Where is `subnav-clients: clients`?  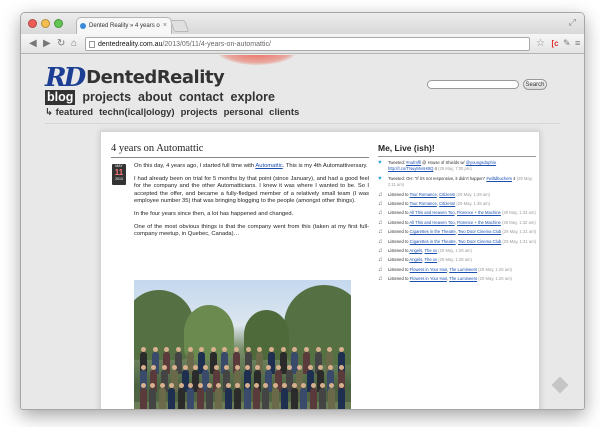
subnav-clients: clients is located at coordinates (284, 113).